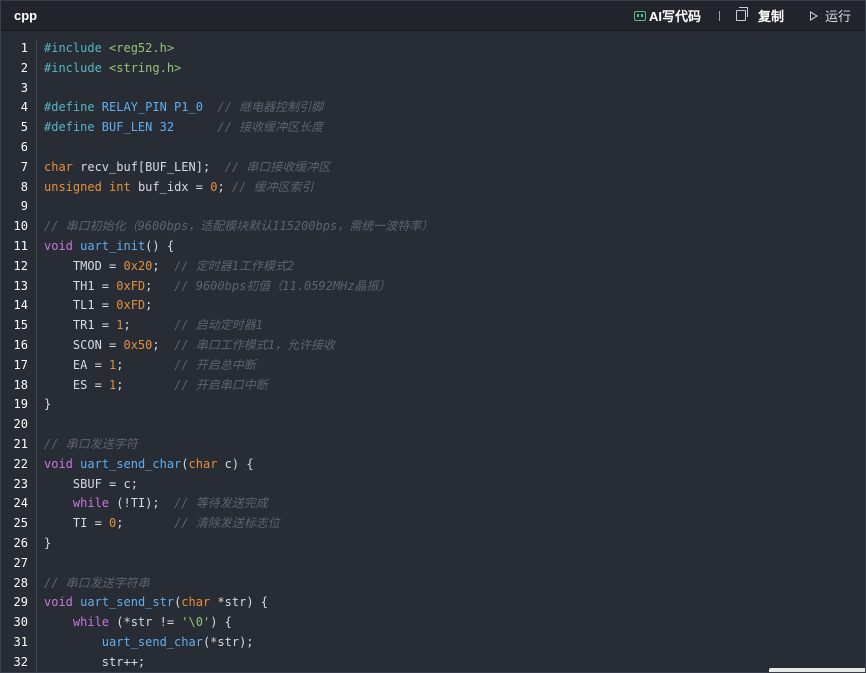 The image size is (866, 673). Describe the element at coordinates (91, 483) in the screenshot. I see `code-token: SBUF = c;` at that location.